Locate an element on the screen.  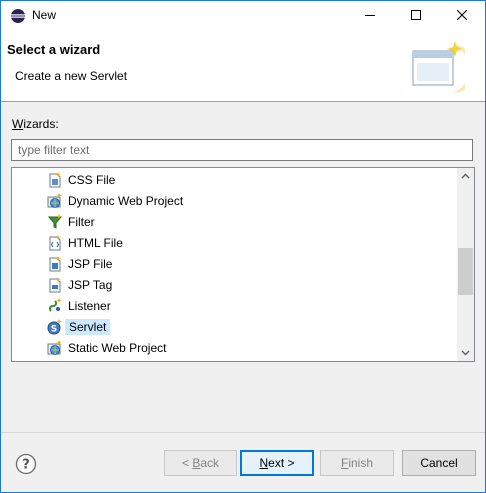
tree-item-css-file: CSS File is located at coordinates (248, 180).